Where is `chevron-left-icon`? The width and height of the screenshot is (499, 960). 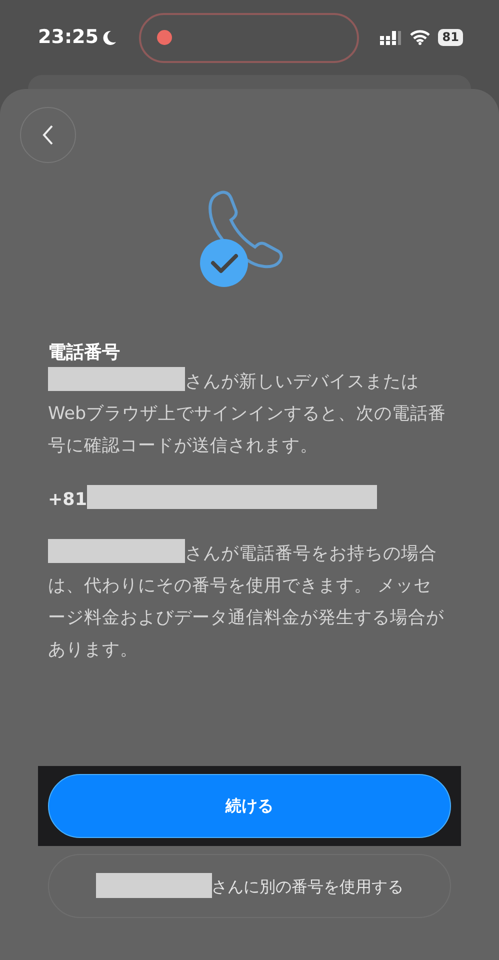 chevron-left-icon is located at coordinates (48, 135).